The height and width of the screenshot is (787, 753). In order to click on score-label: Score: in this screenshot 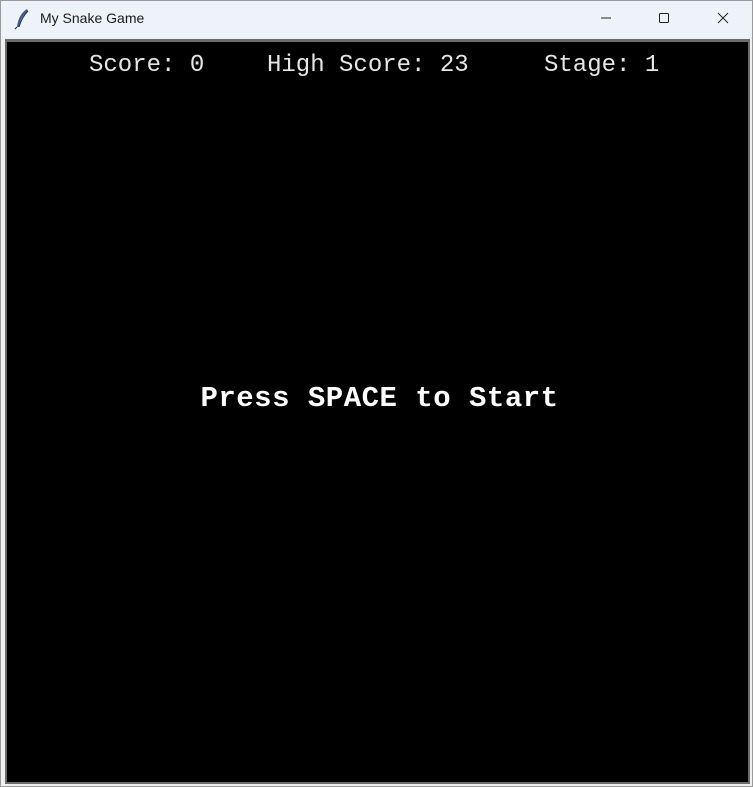, I will do `click(132, 65)`.